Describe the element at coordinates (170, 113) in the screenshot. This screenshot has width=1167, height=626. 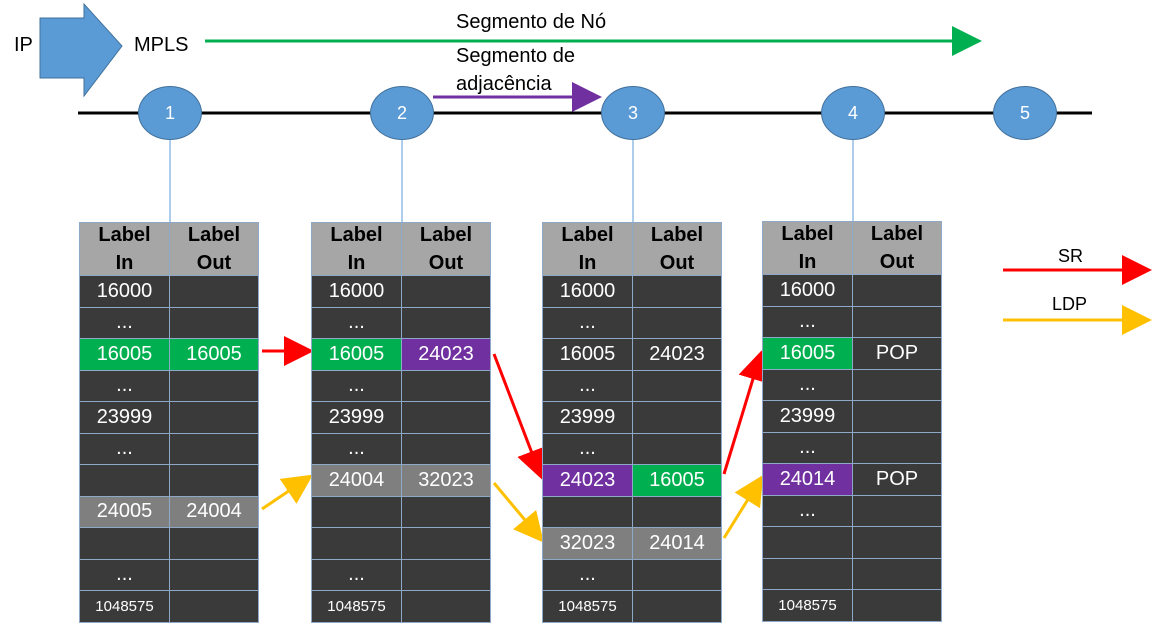
I see `router-node-1: 1` at that location.